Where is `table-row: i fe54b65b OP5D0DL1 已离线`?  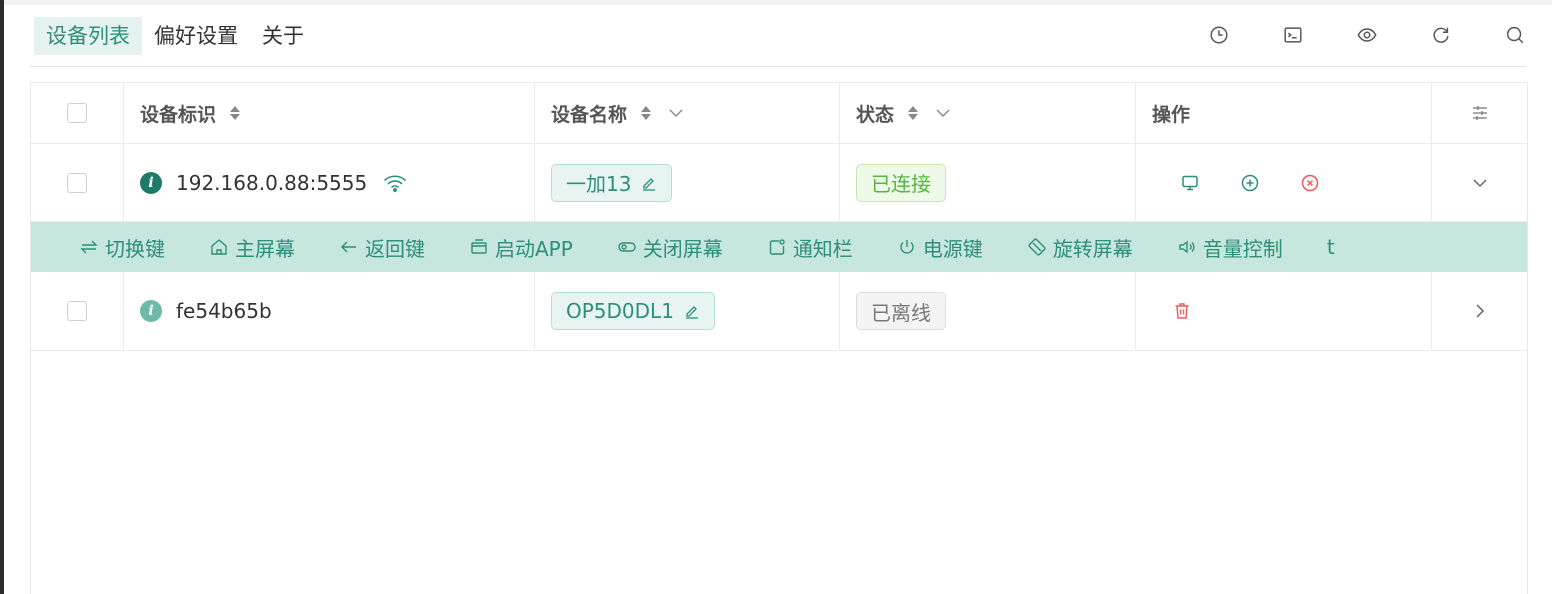 table-row: i fe54b65b OP5D0DL1 已离线 is located at coordinates (779, 311).